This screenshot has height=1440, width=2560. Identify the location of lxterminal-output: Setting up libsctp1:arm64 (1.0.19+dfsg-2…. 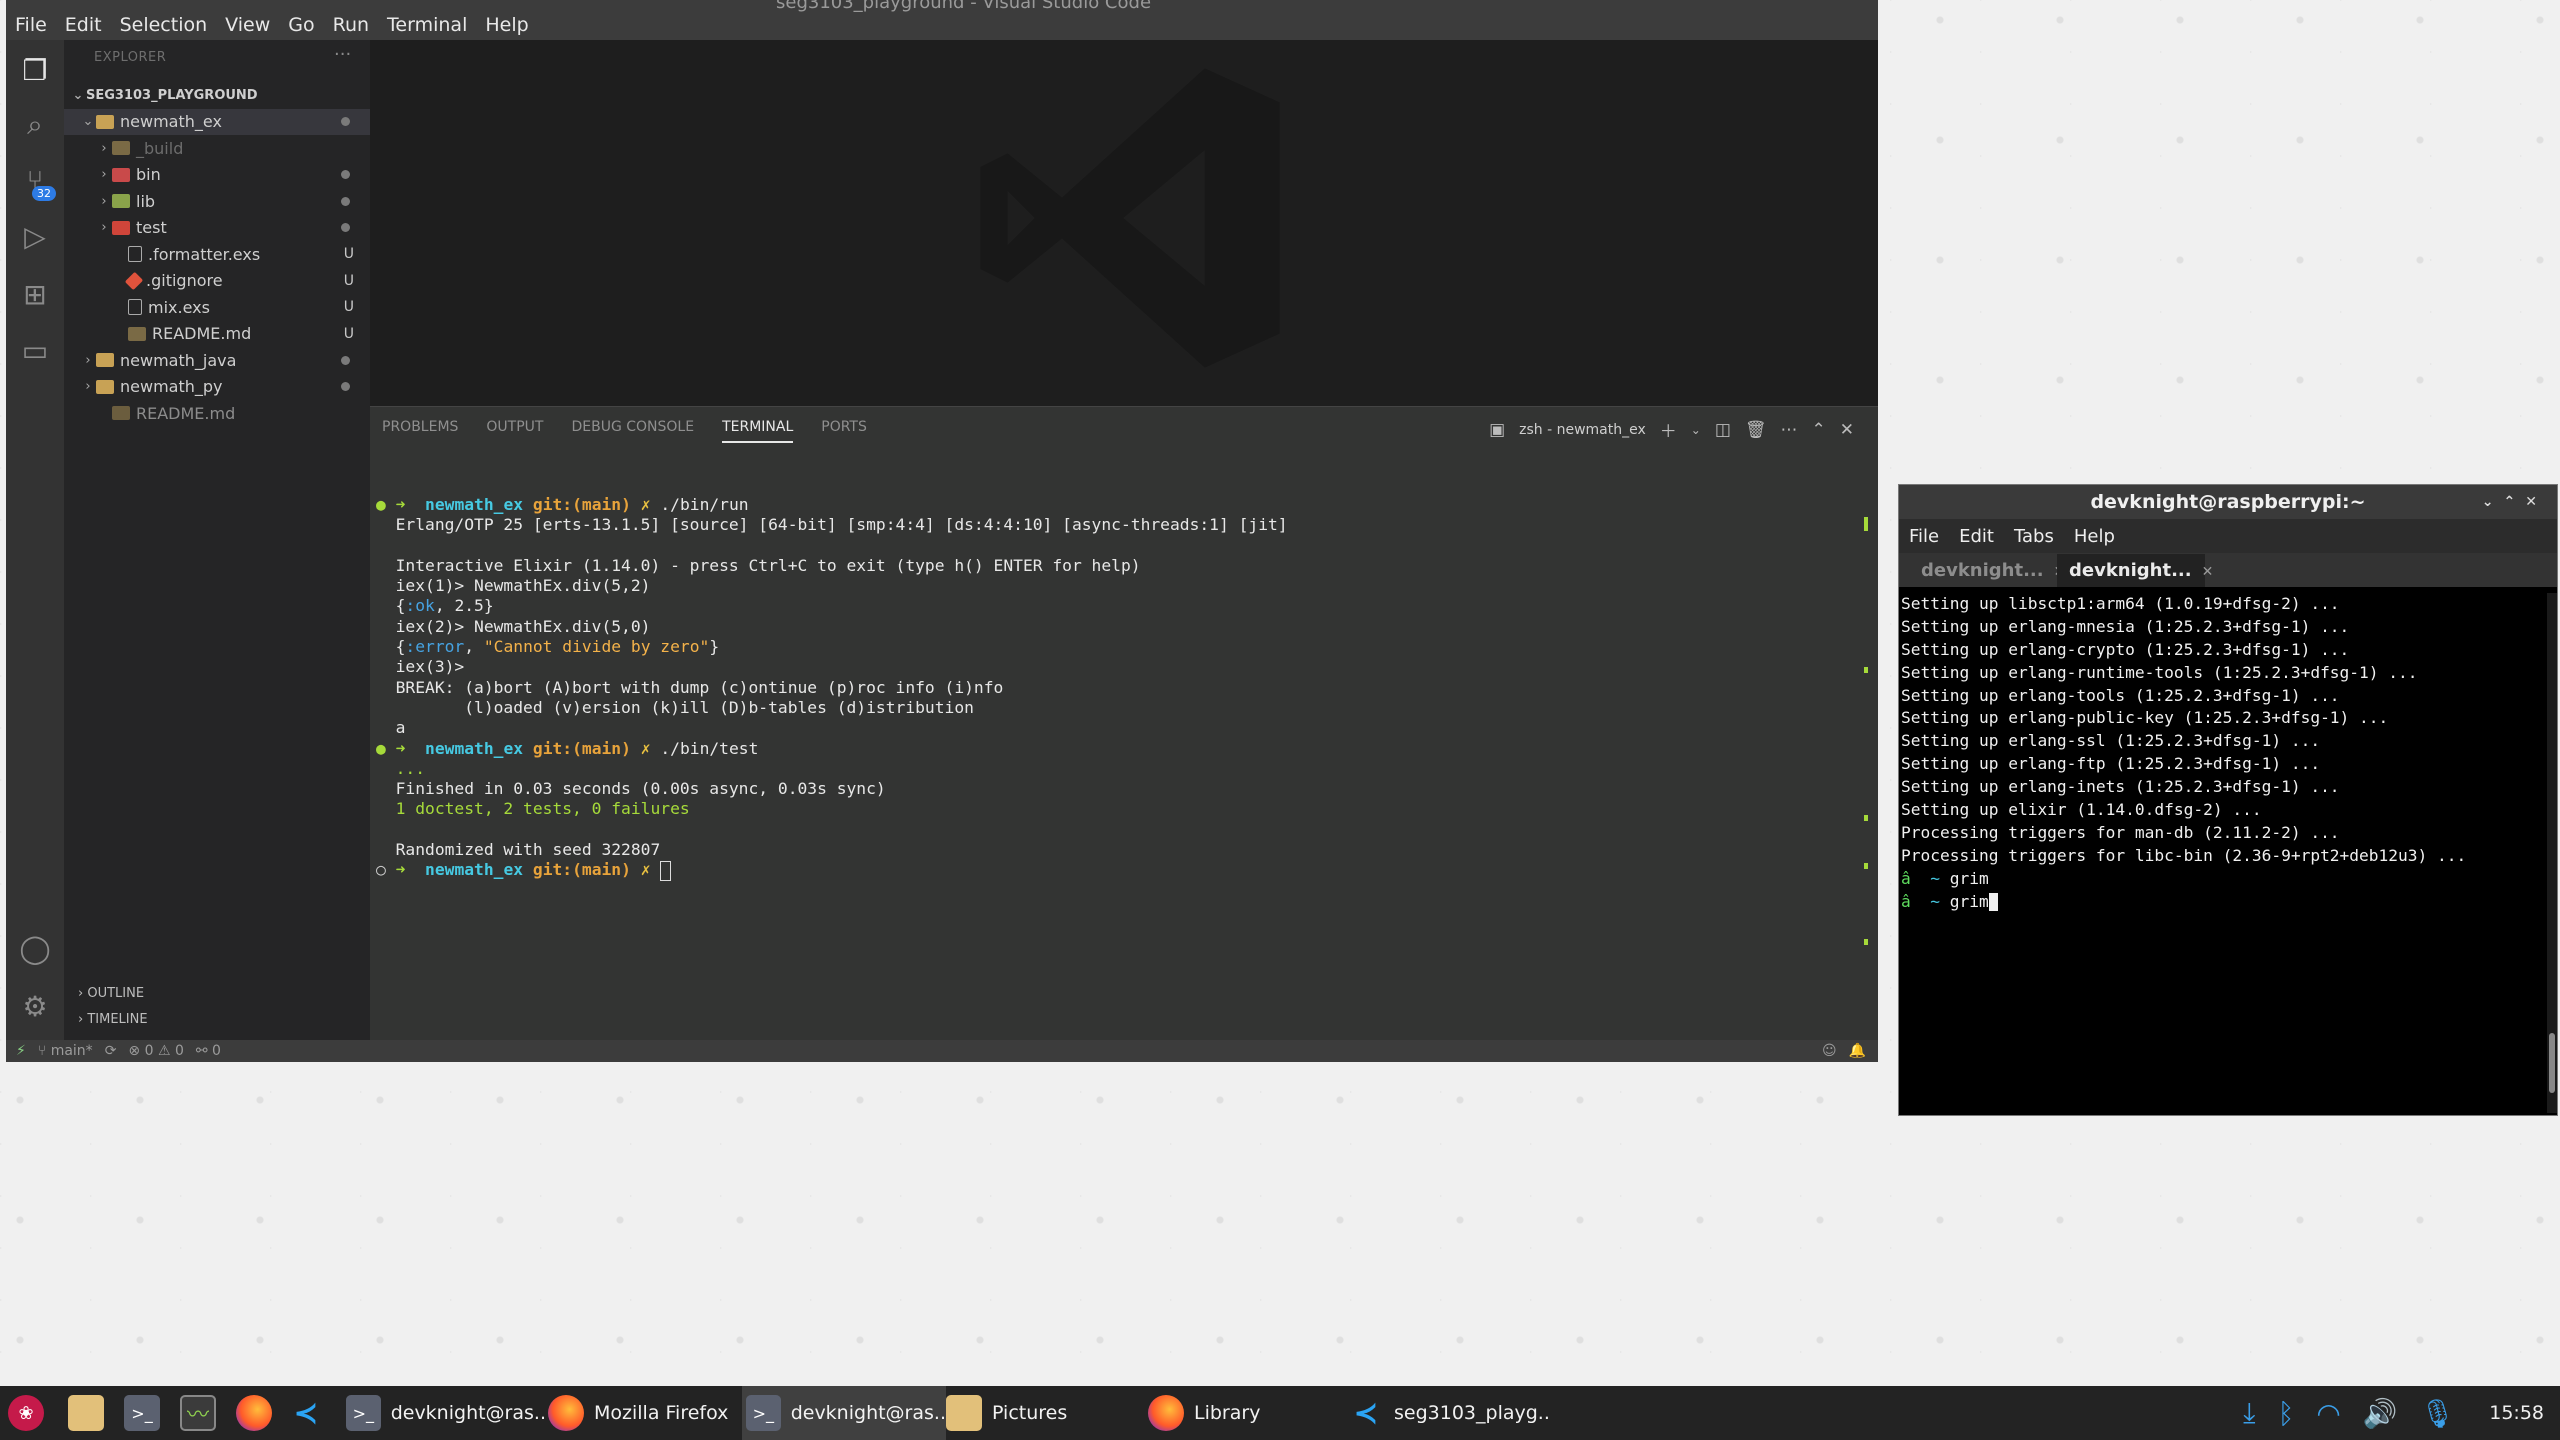
(2183, 753).